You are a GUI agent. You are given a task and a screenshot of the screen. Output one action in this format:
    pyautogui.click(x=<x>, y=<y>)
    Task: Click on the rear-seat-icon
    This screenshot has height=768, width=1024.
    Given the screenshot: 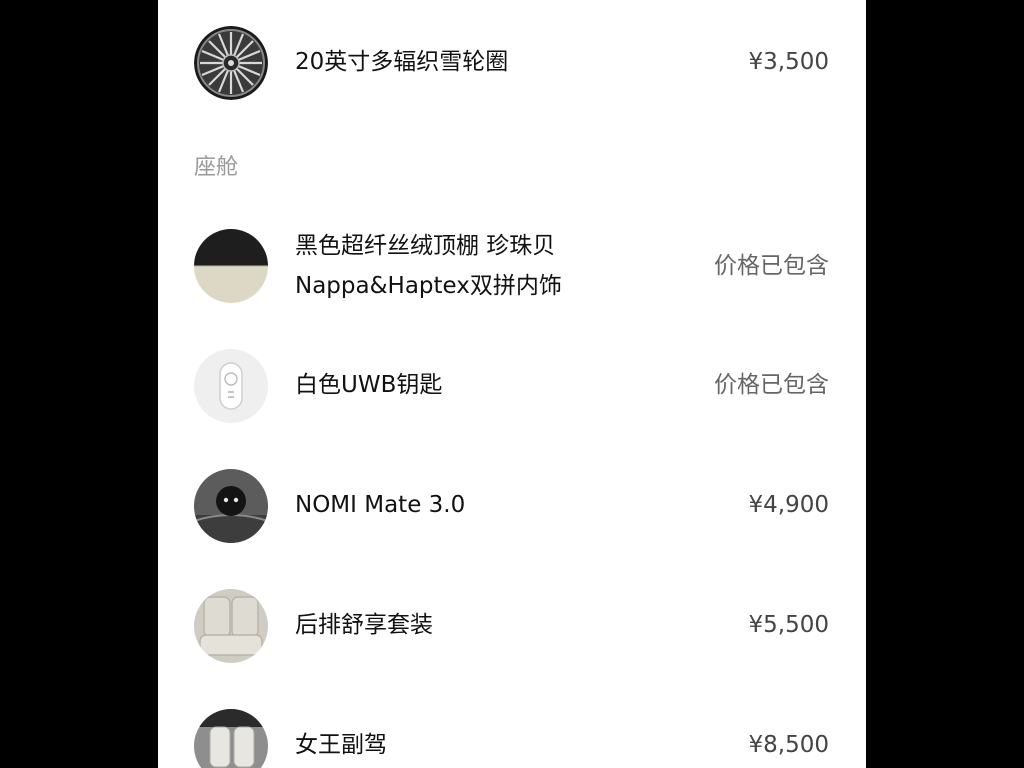 What is the action you would take?
    pyautogui.click(x=231, y=626)
    